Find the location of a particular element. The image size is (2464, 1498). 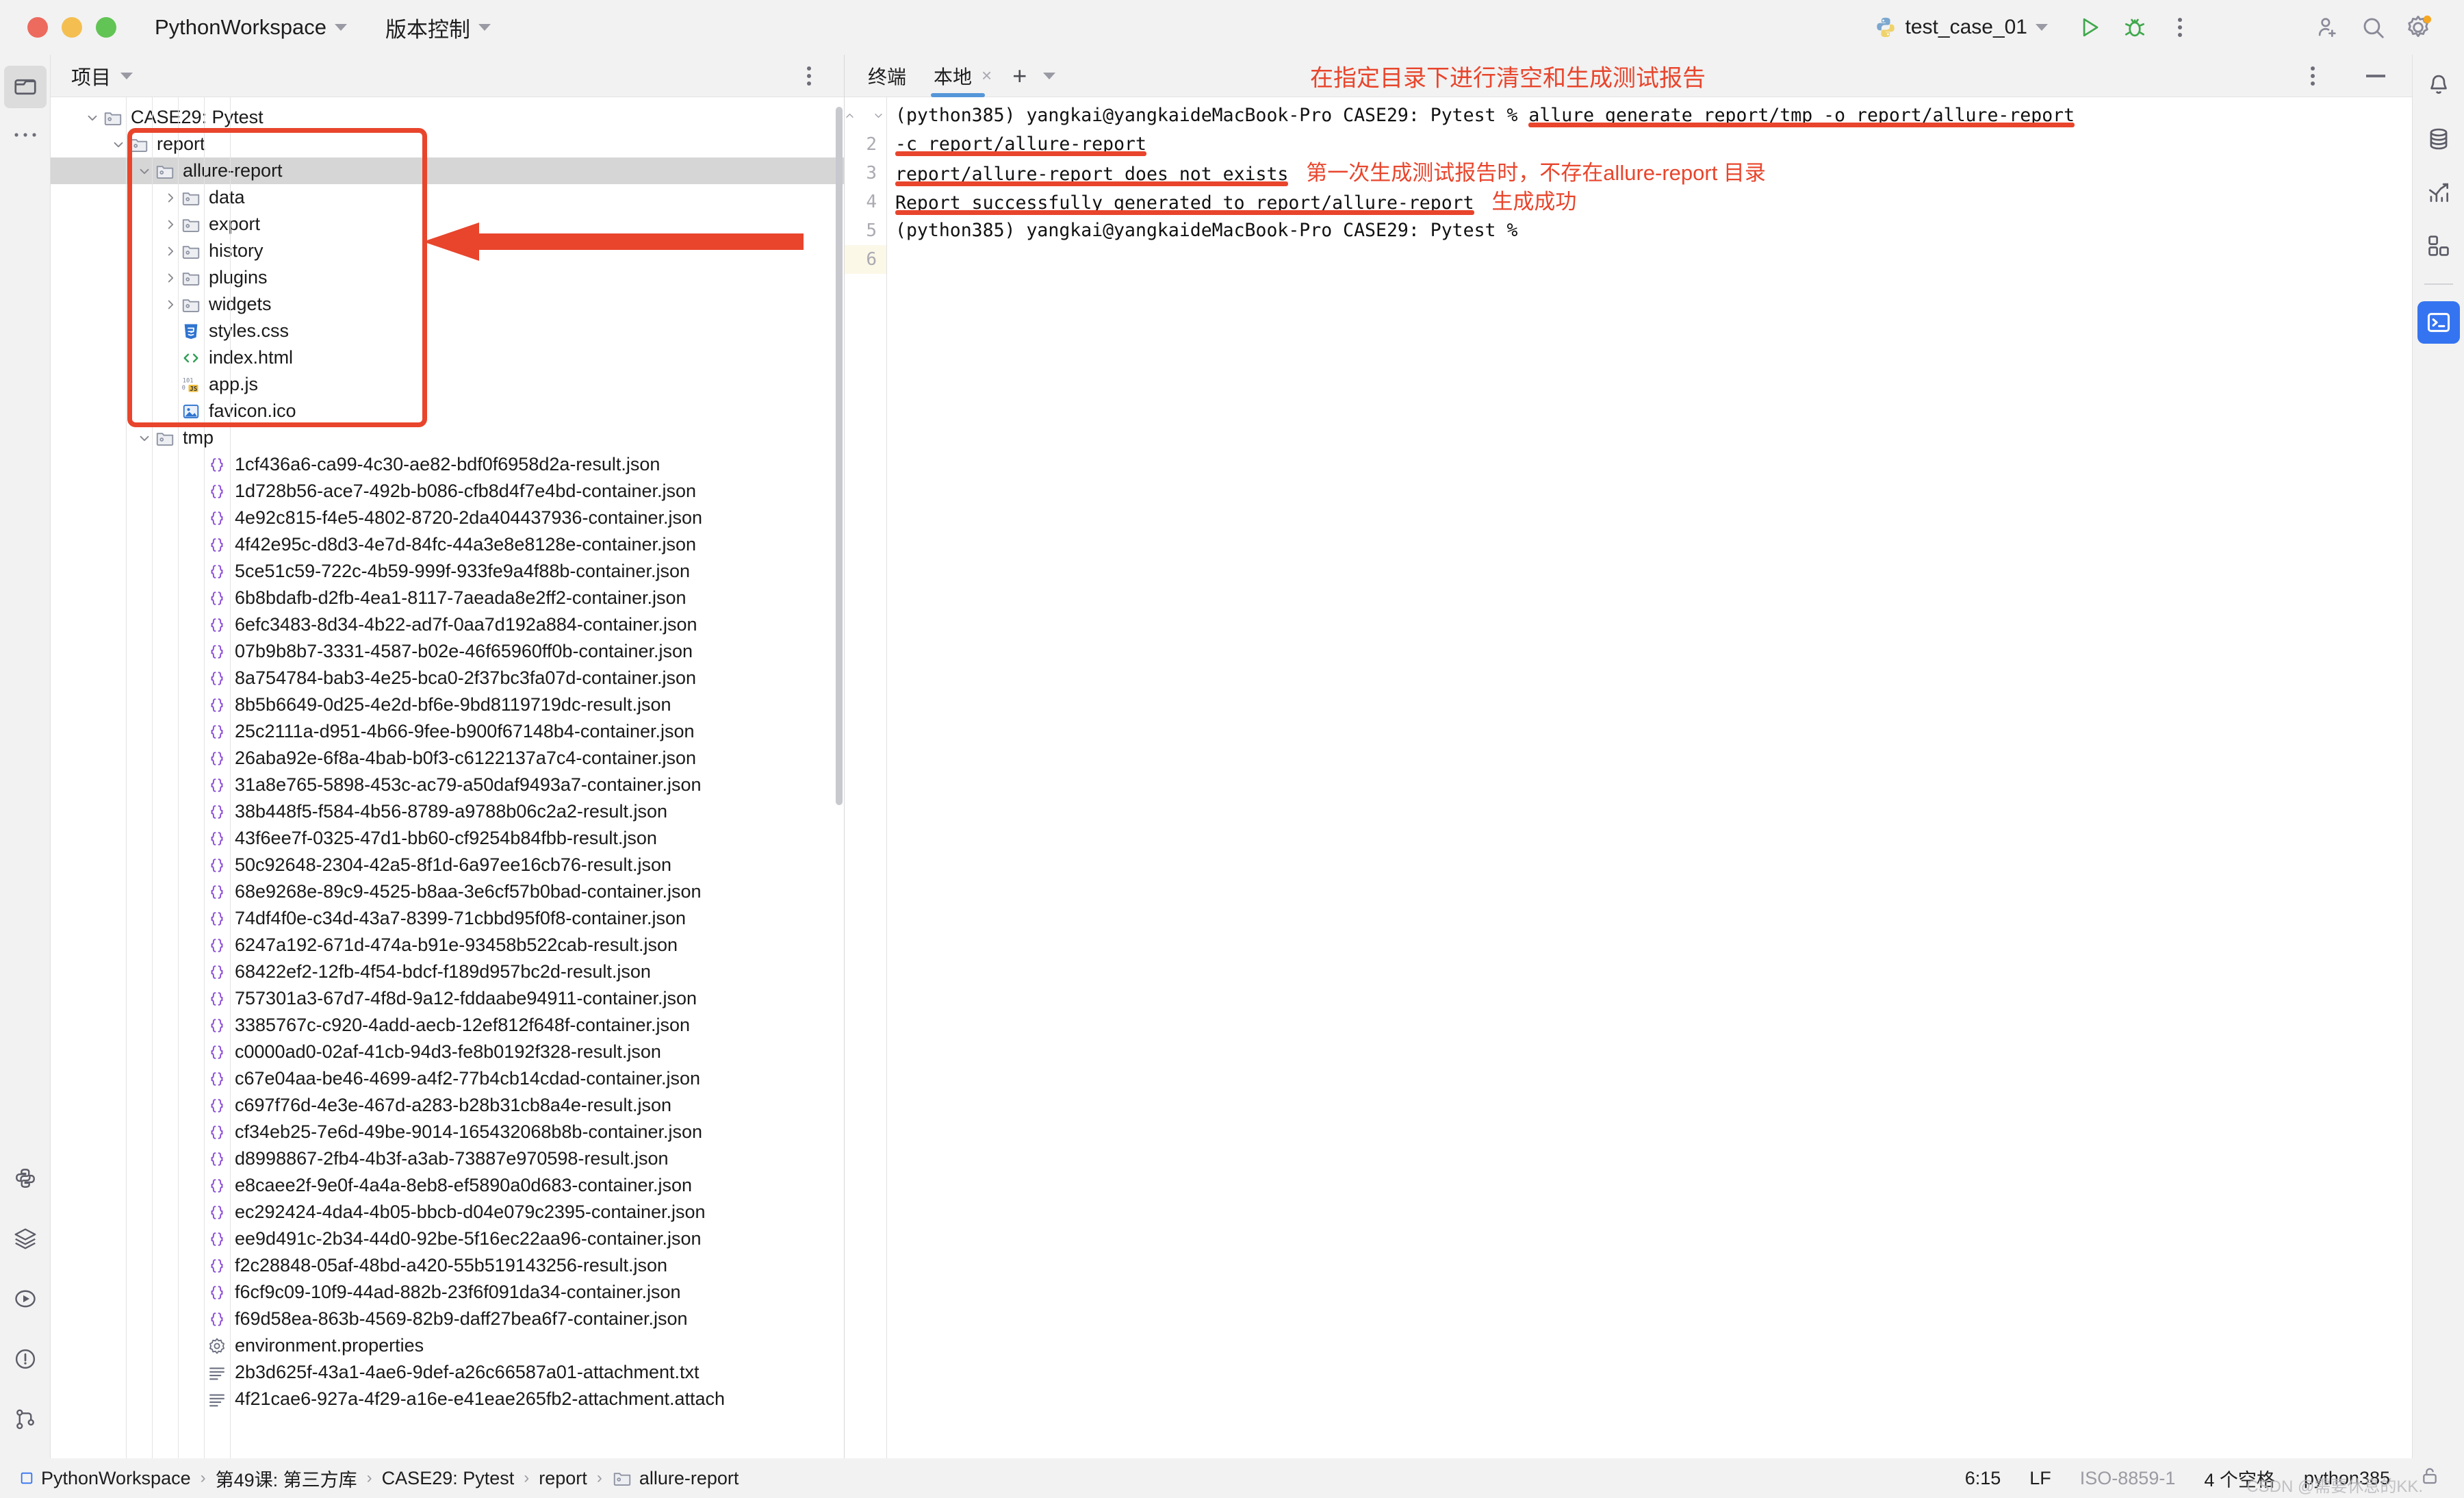

debug-button is located at coordinates (2134, 27).